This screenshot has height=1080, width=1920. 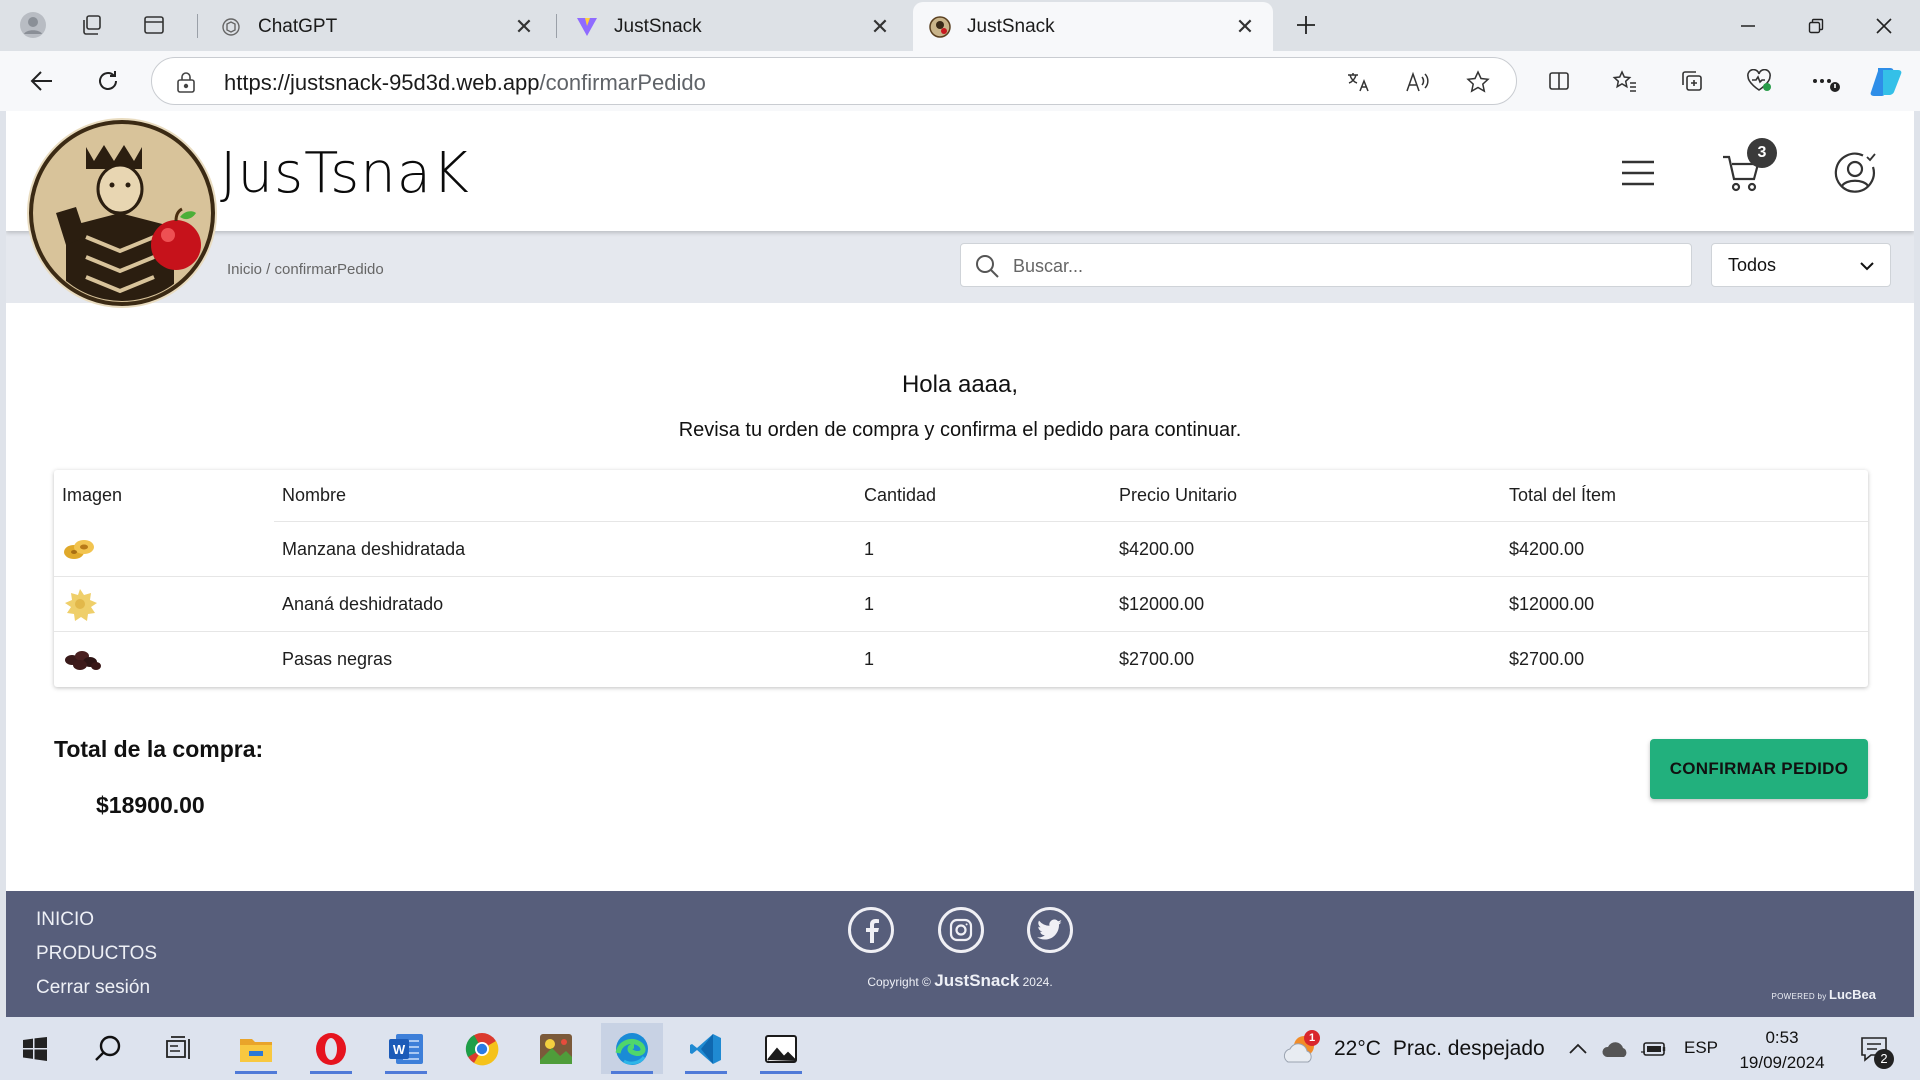 I want to click on taskbar-search-icon, so click(x=109, y=1048).